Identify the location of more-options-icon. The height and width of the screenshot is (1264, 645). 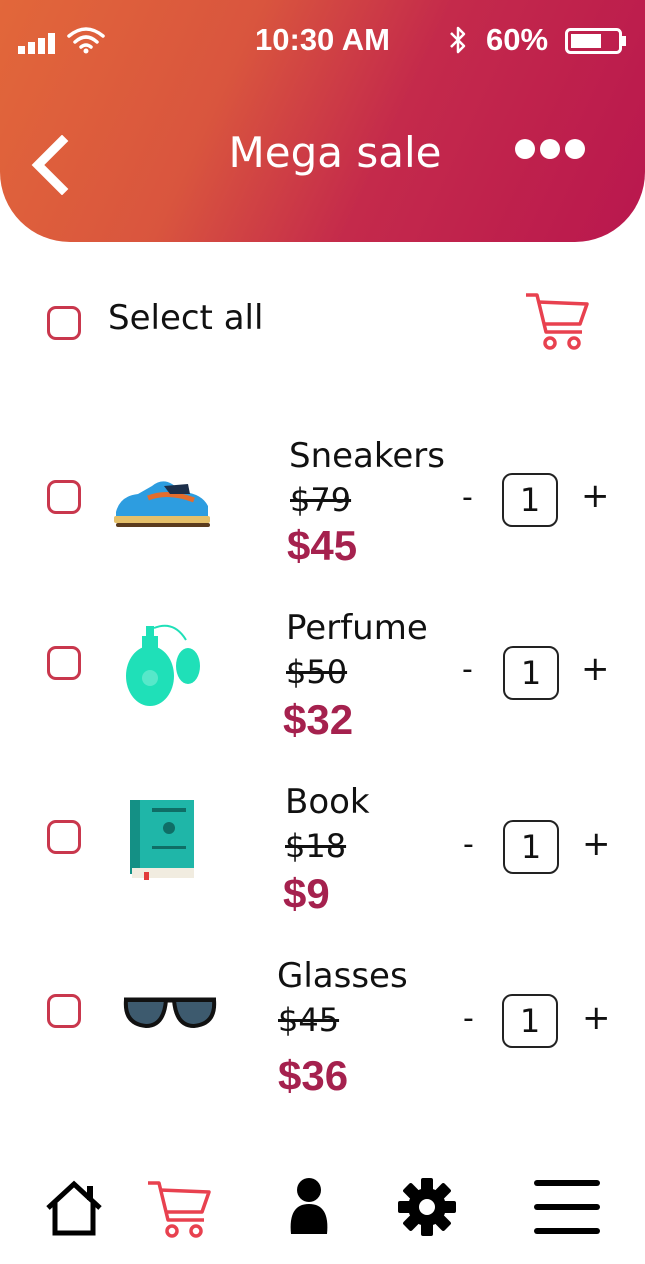
(550, 149).